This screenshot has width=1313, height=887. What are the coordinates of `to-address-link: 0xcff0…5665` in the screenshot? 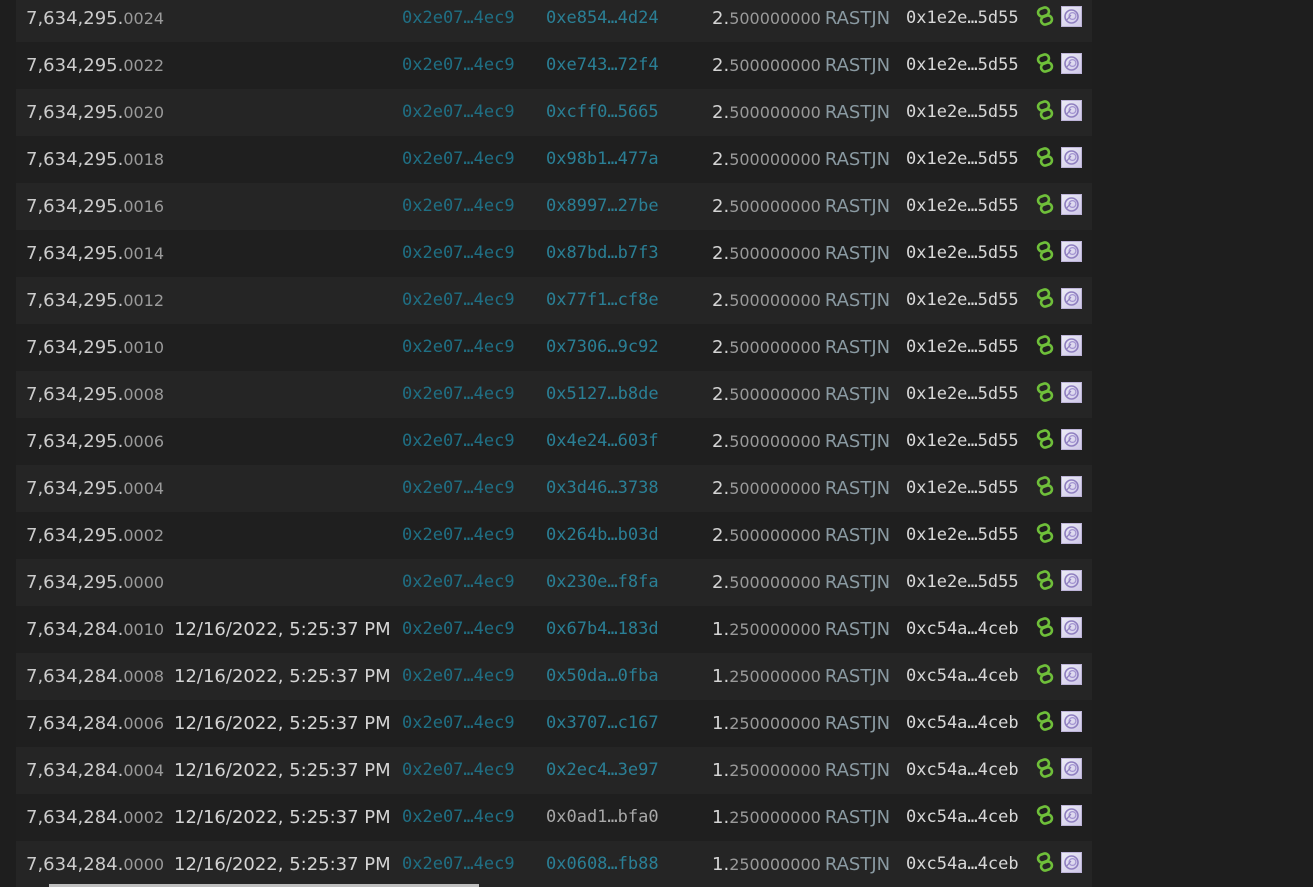 It's located at (602, 112).